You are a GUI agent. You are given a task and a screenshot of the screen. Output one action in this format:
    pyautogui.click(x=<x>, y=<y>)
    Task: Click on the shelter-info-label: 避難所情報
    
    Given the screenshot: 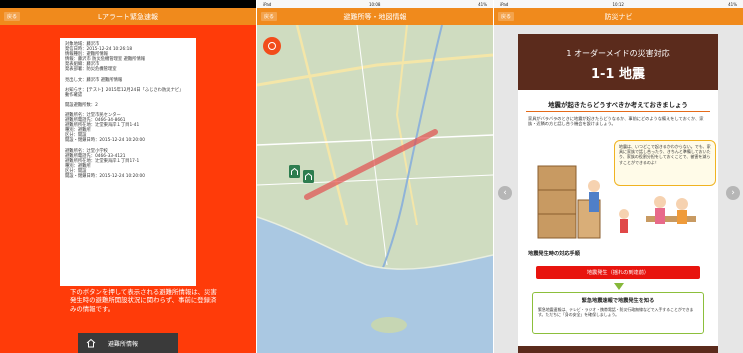 What is the action you would take?
    pyautogui.click(x=123, y=344)
    